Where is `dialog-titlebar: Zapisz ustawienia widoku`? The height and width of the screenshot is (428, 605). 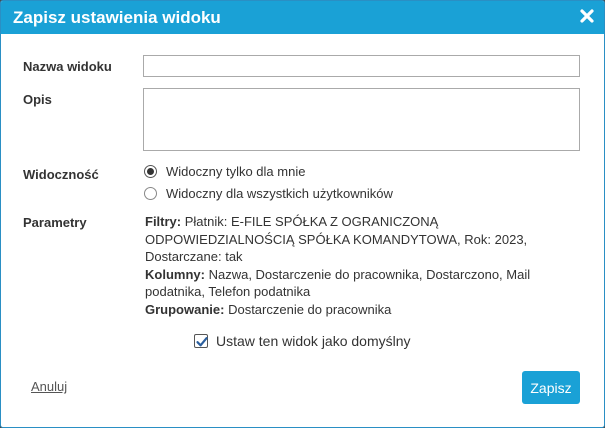
dialog-titlebar: Zapisz ustawienia widoku is located at coordinates (302, 17).